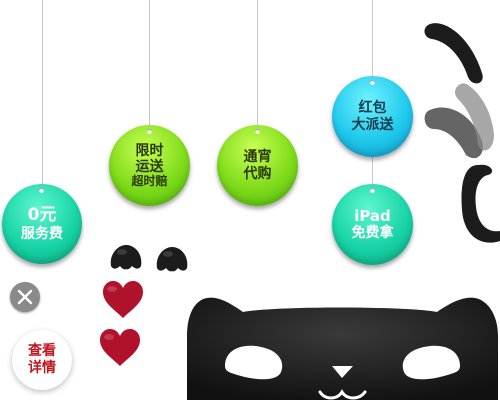 The width and height of the screenshot is (500, 400). I want to click on limited-time-tag-line2: 运送, so click(149, 166).